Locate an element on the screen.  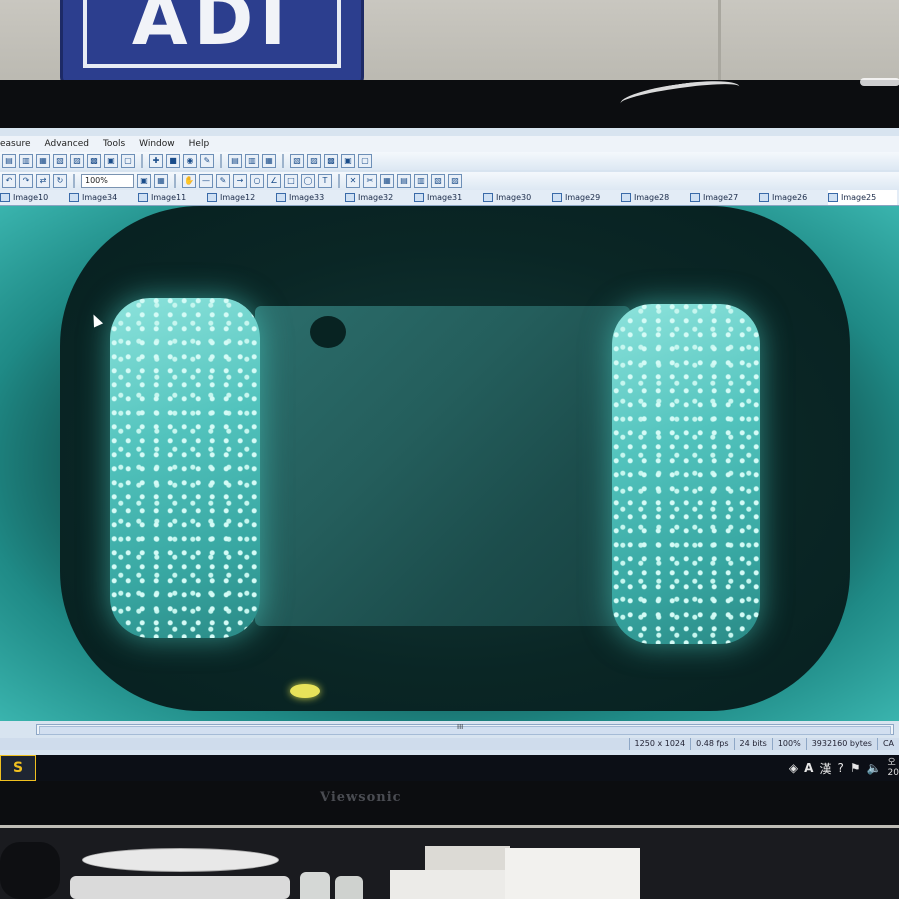
delete-icon: ✕ is located at coordinates (353, 181).